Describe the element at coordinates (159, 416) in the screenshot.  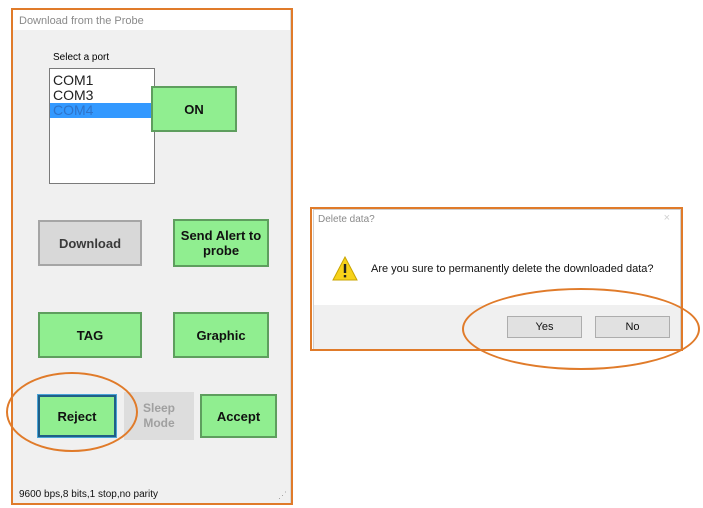
I see `sleep-mode-button: Sleep Mode` at that location.